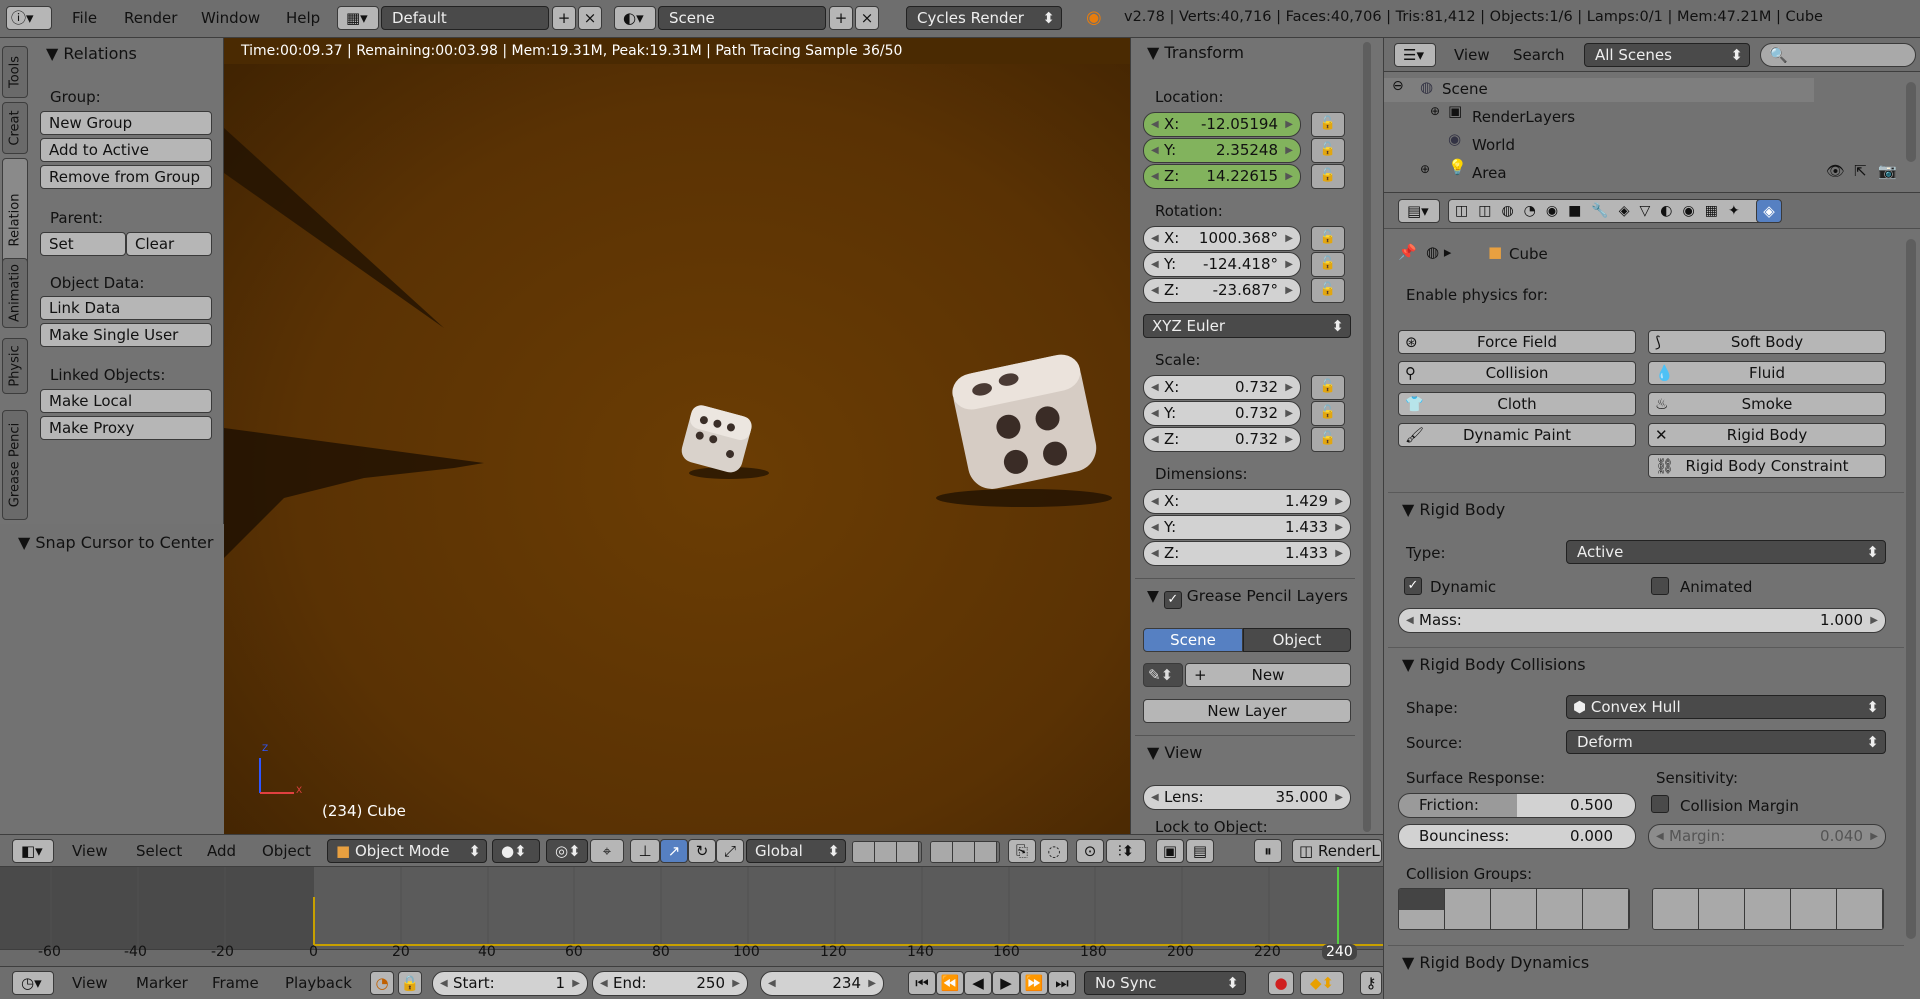  What do you see at coordinates (1328, 290) in the screenshot?
I see `lock-rotation-z-icon: 🔓` at bounding box center [1328, 290].